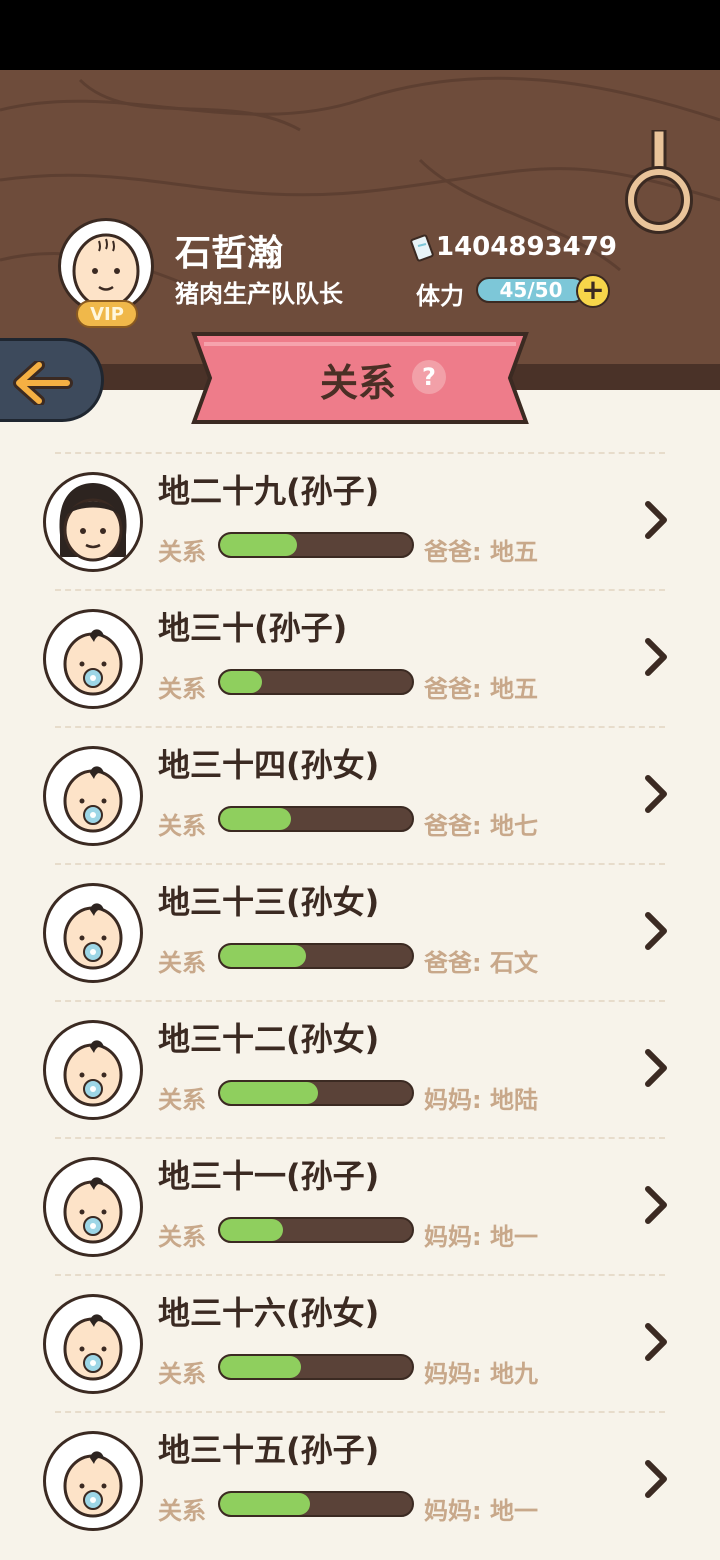 The width and height of the screenshot is (720, 1560). I want to click on relationship-row: 地三十(孙子) 关系 爸爸: 地五, so click(360, 657).